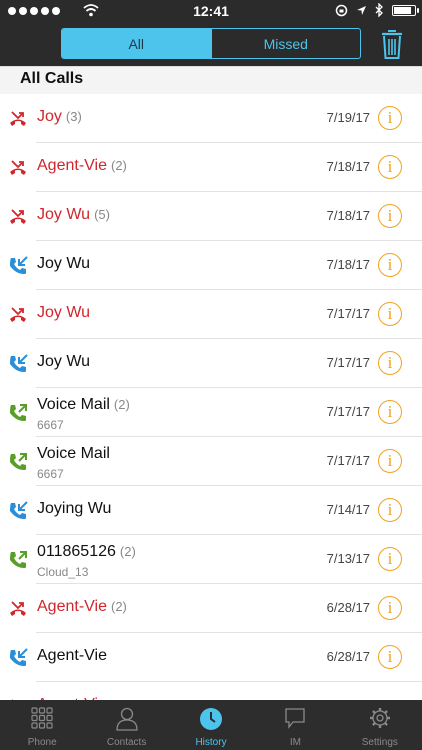 This screenshot has height=750, width=422. I want to click on call-subtitle: Cloud_13, so click(63, 572).